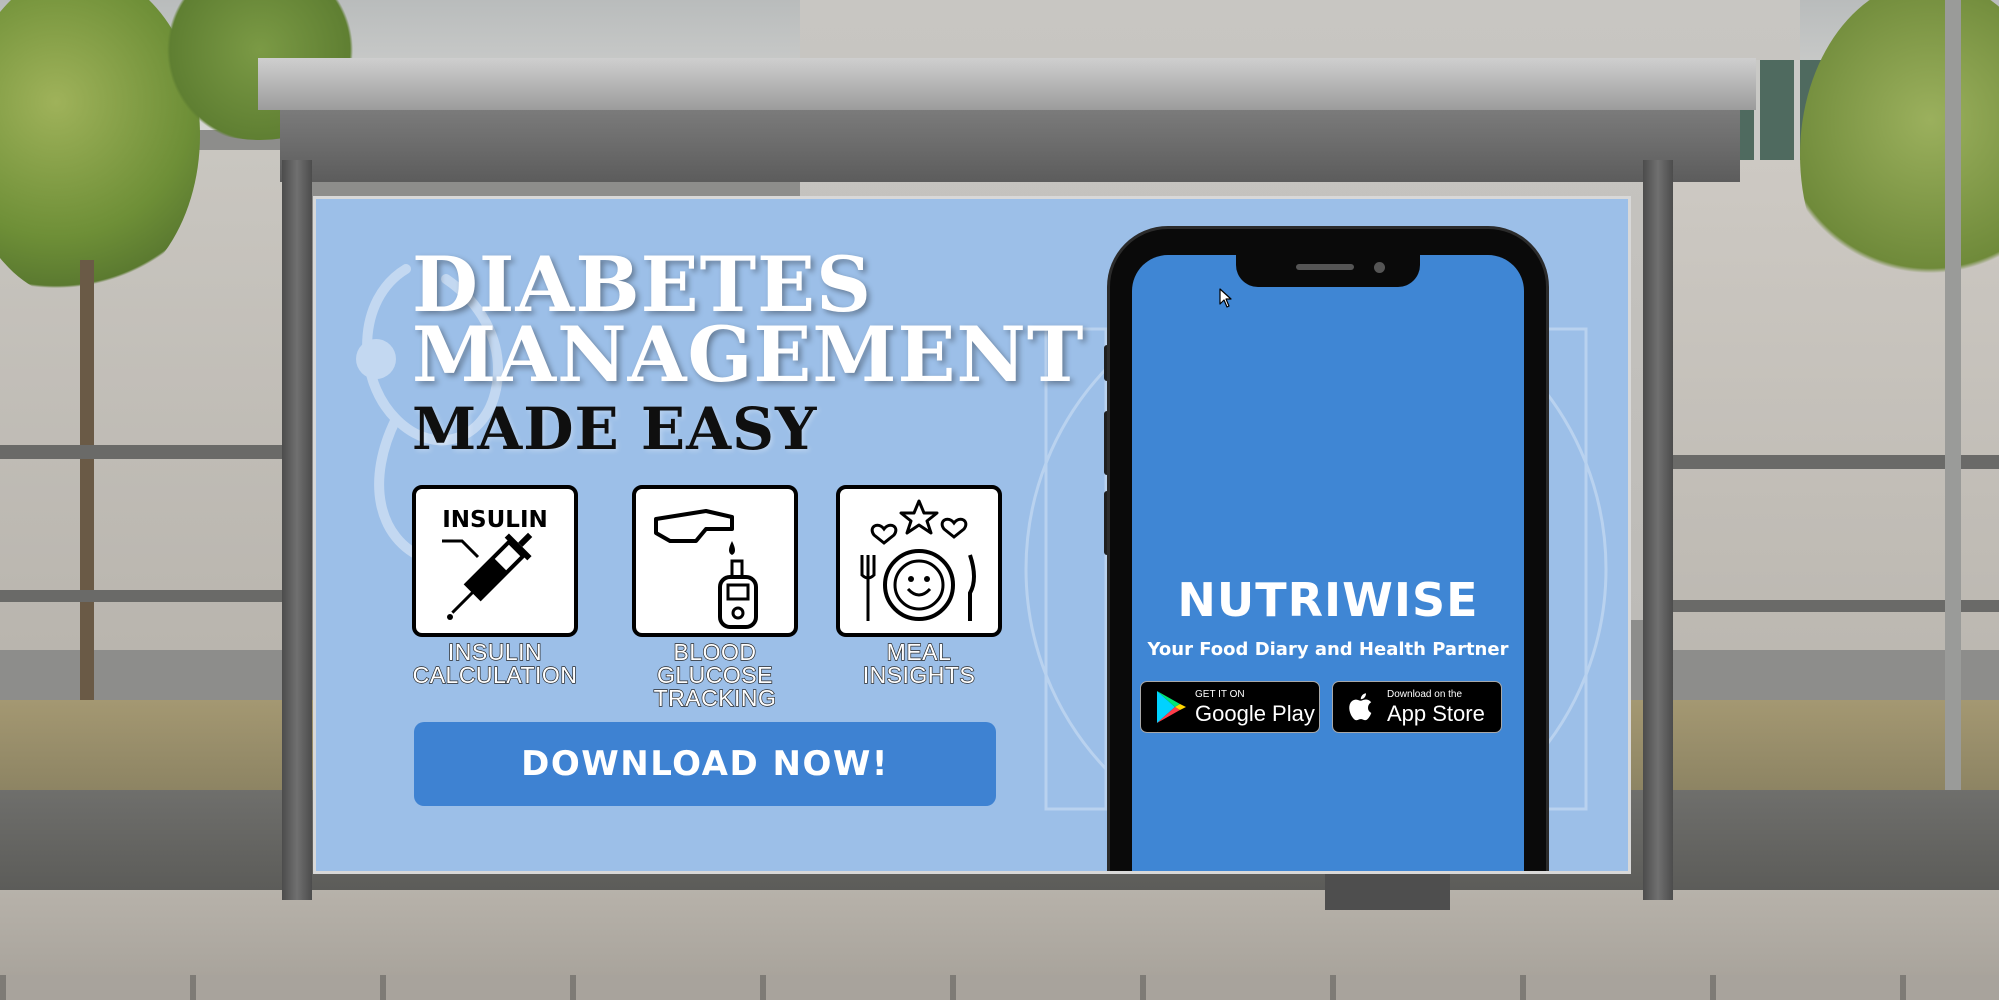  What do you see at coordinates (1220, 694) in the screenshot?
I see `google-play-small-text: GET IT ON` at bounding box center [1220, 694].